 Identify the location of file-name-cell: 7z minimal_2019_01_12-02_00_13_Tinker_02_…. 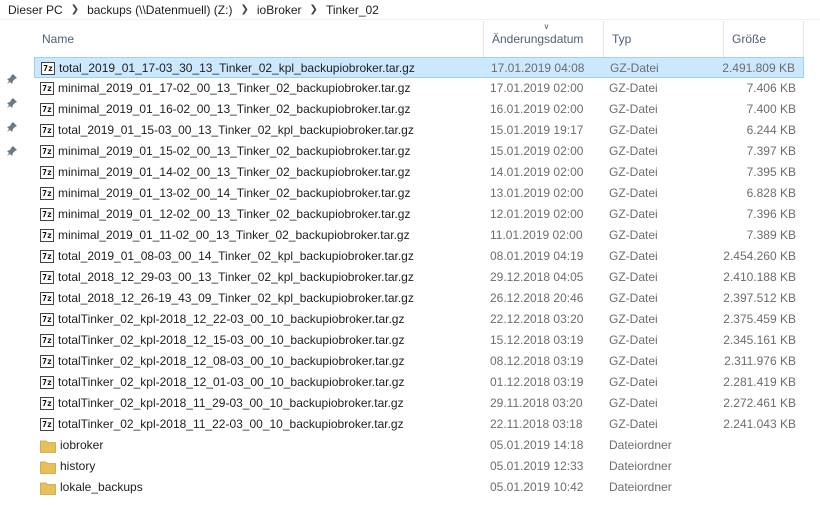
(225, 214).